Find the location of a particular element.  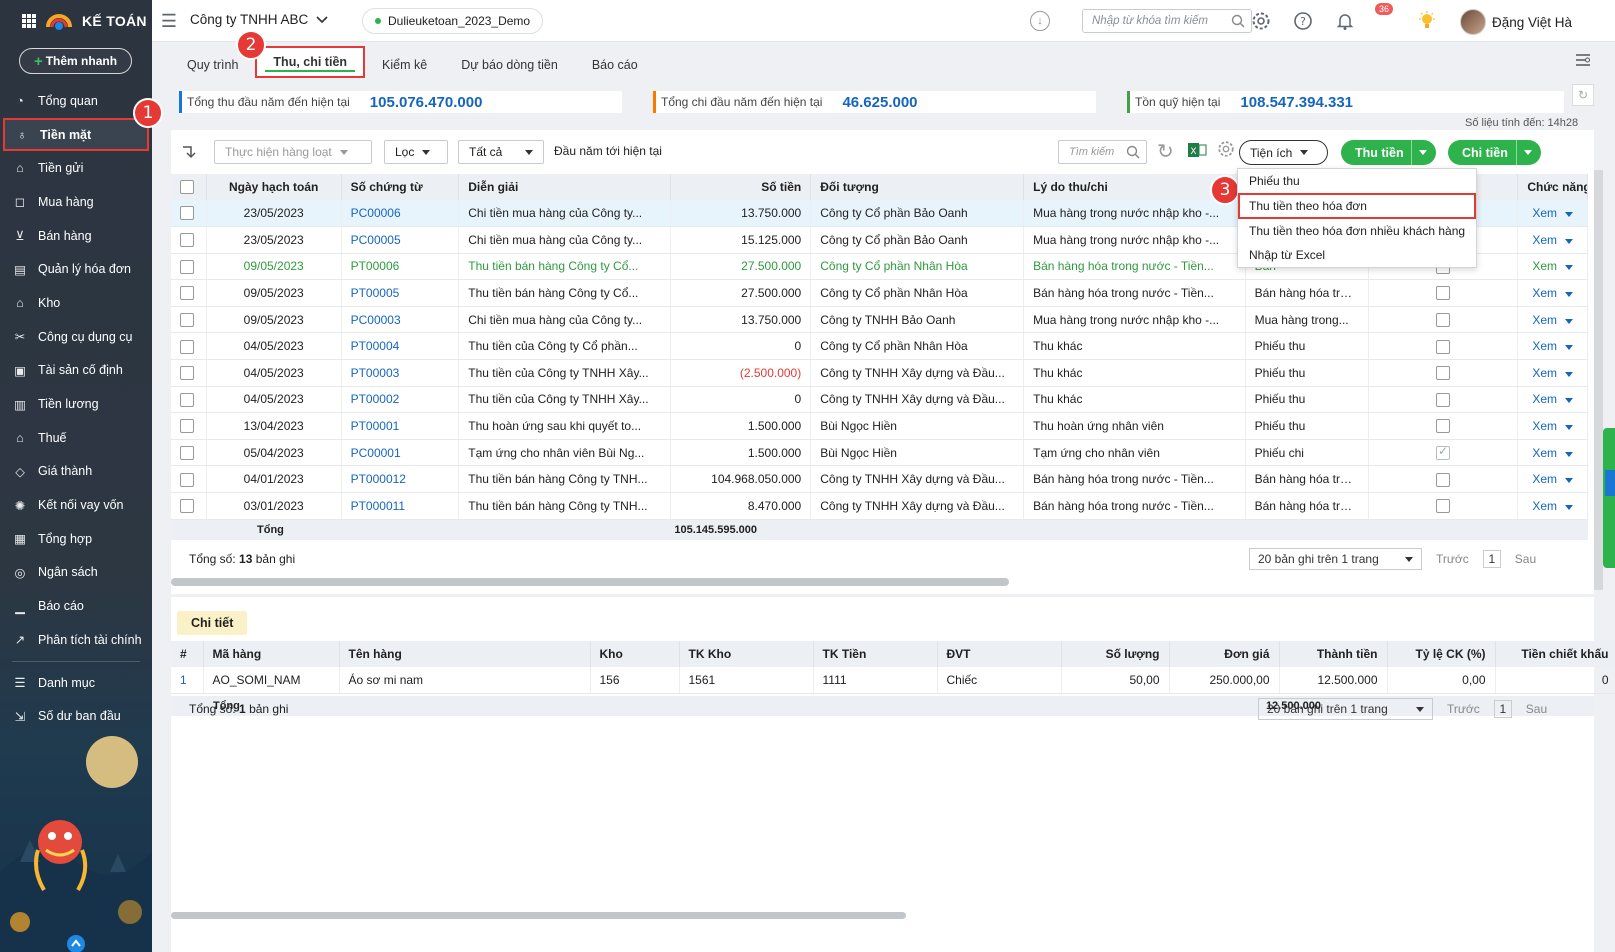

detail-column-header: Tỷ lệ CK (%) is located at coordinates (1441, 654).